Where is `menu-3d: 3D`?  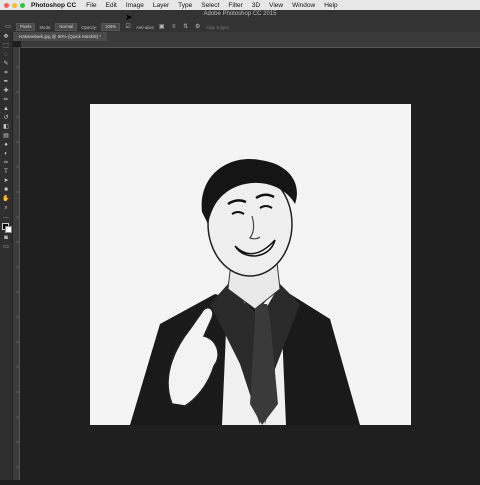 menu-3d: 3D is located at coordinates (256, 5).